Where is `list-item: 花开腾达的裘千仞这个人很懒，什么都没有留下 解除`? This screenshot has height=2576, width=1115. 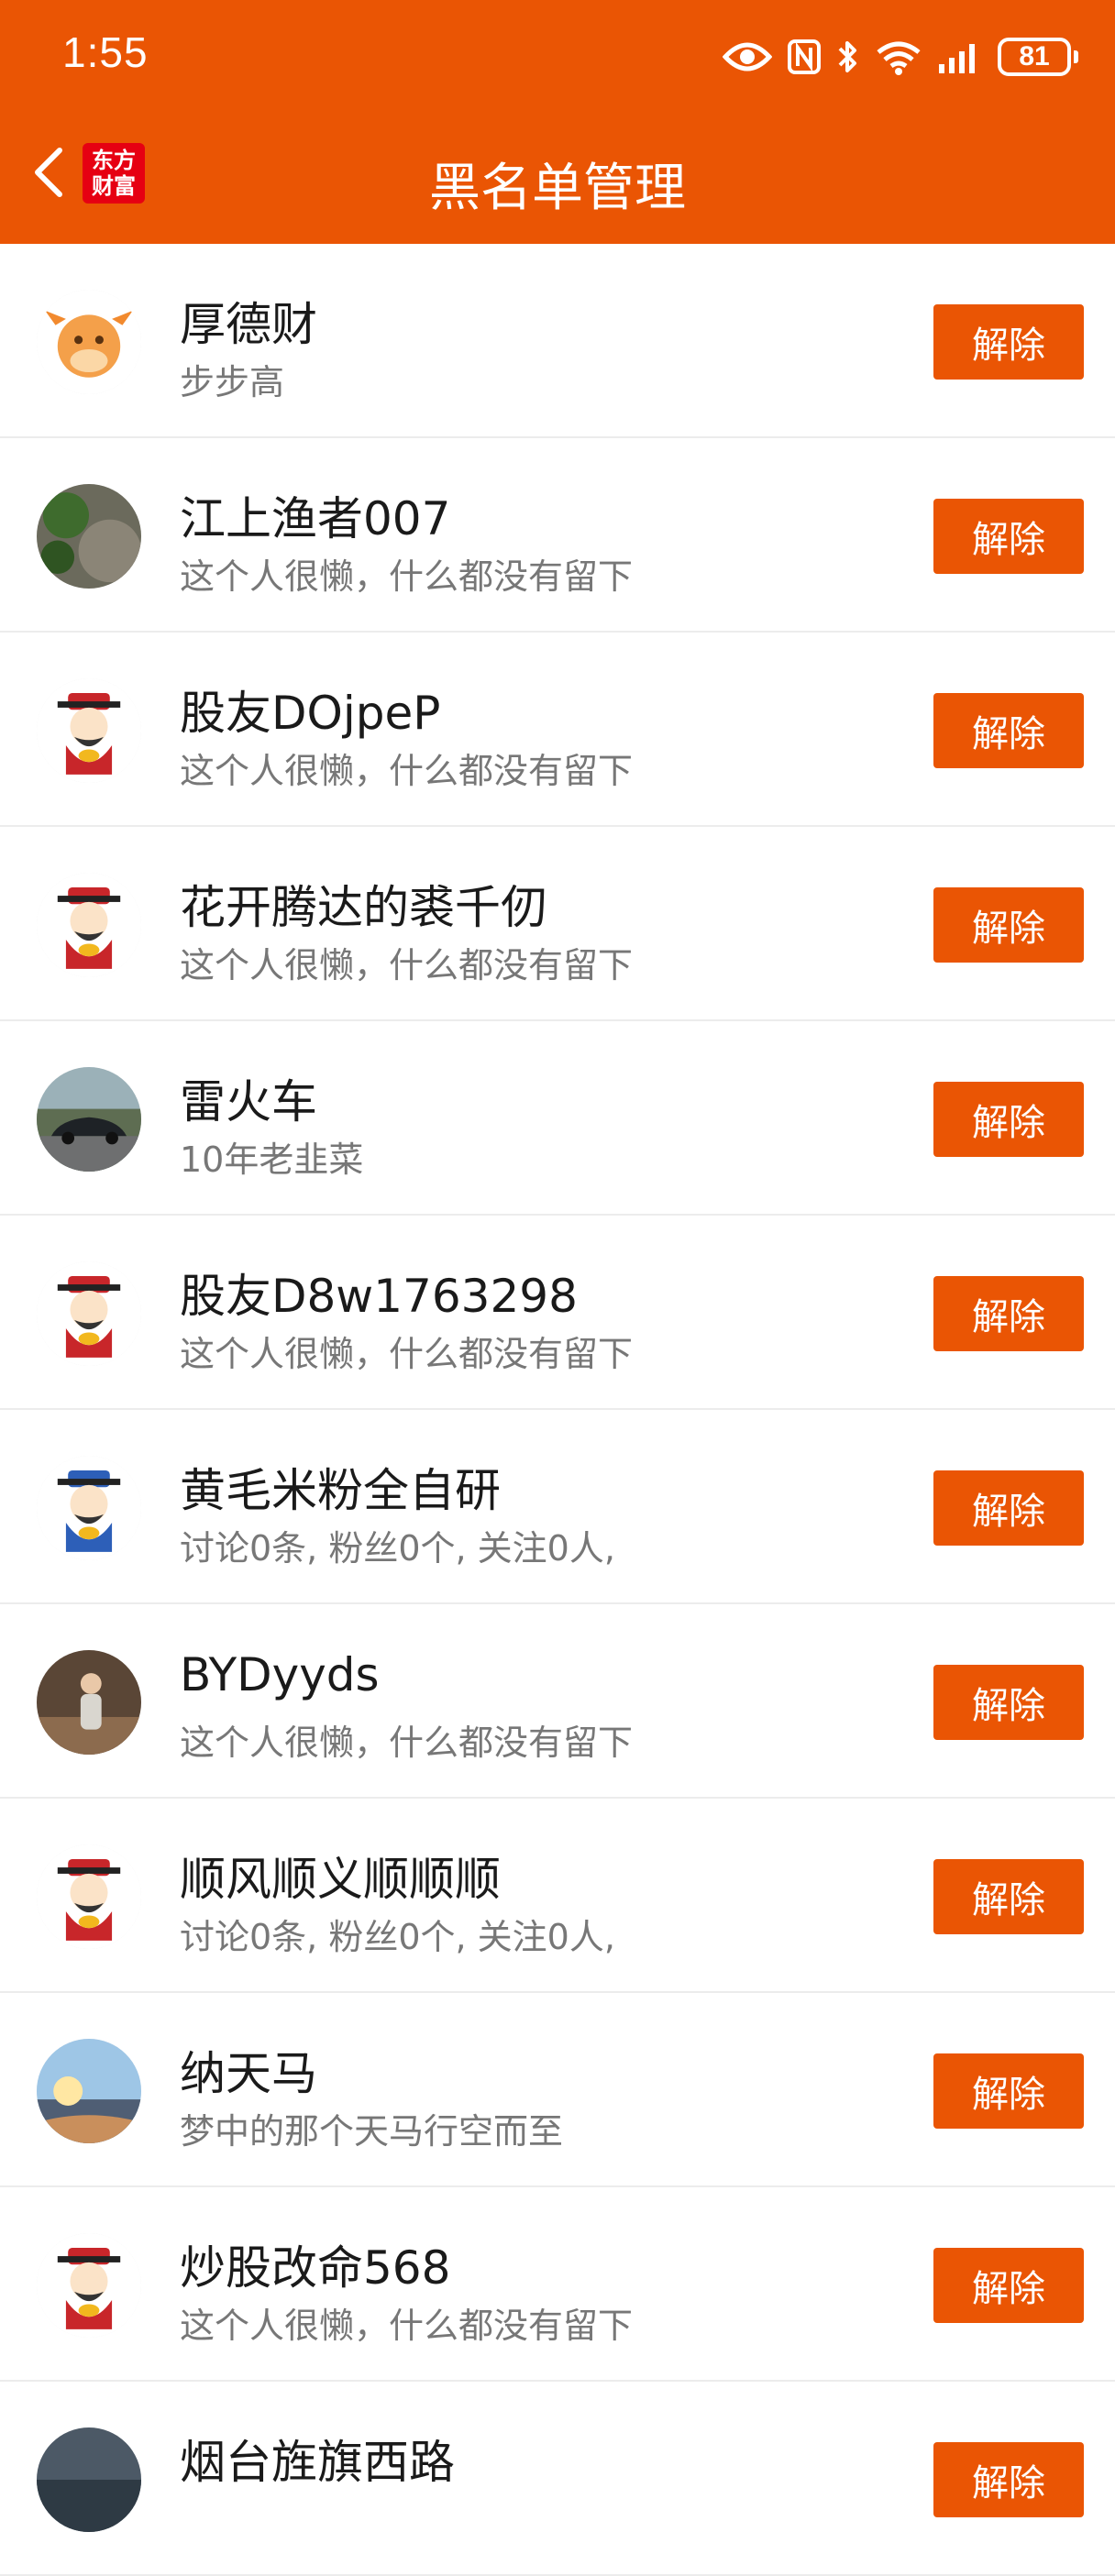 list-item: 花开腾达的裘千仞这个人很懒，什么都没有留下 解除 is located at coordinates (557, 924).